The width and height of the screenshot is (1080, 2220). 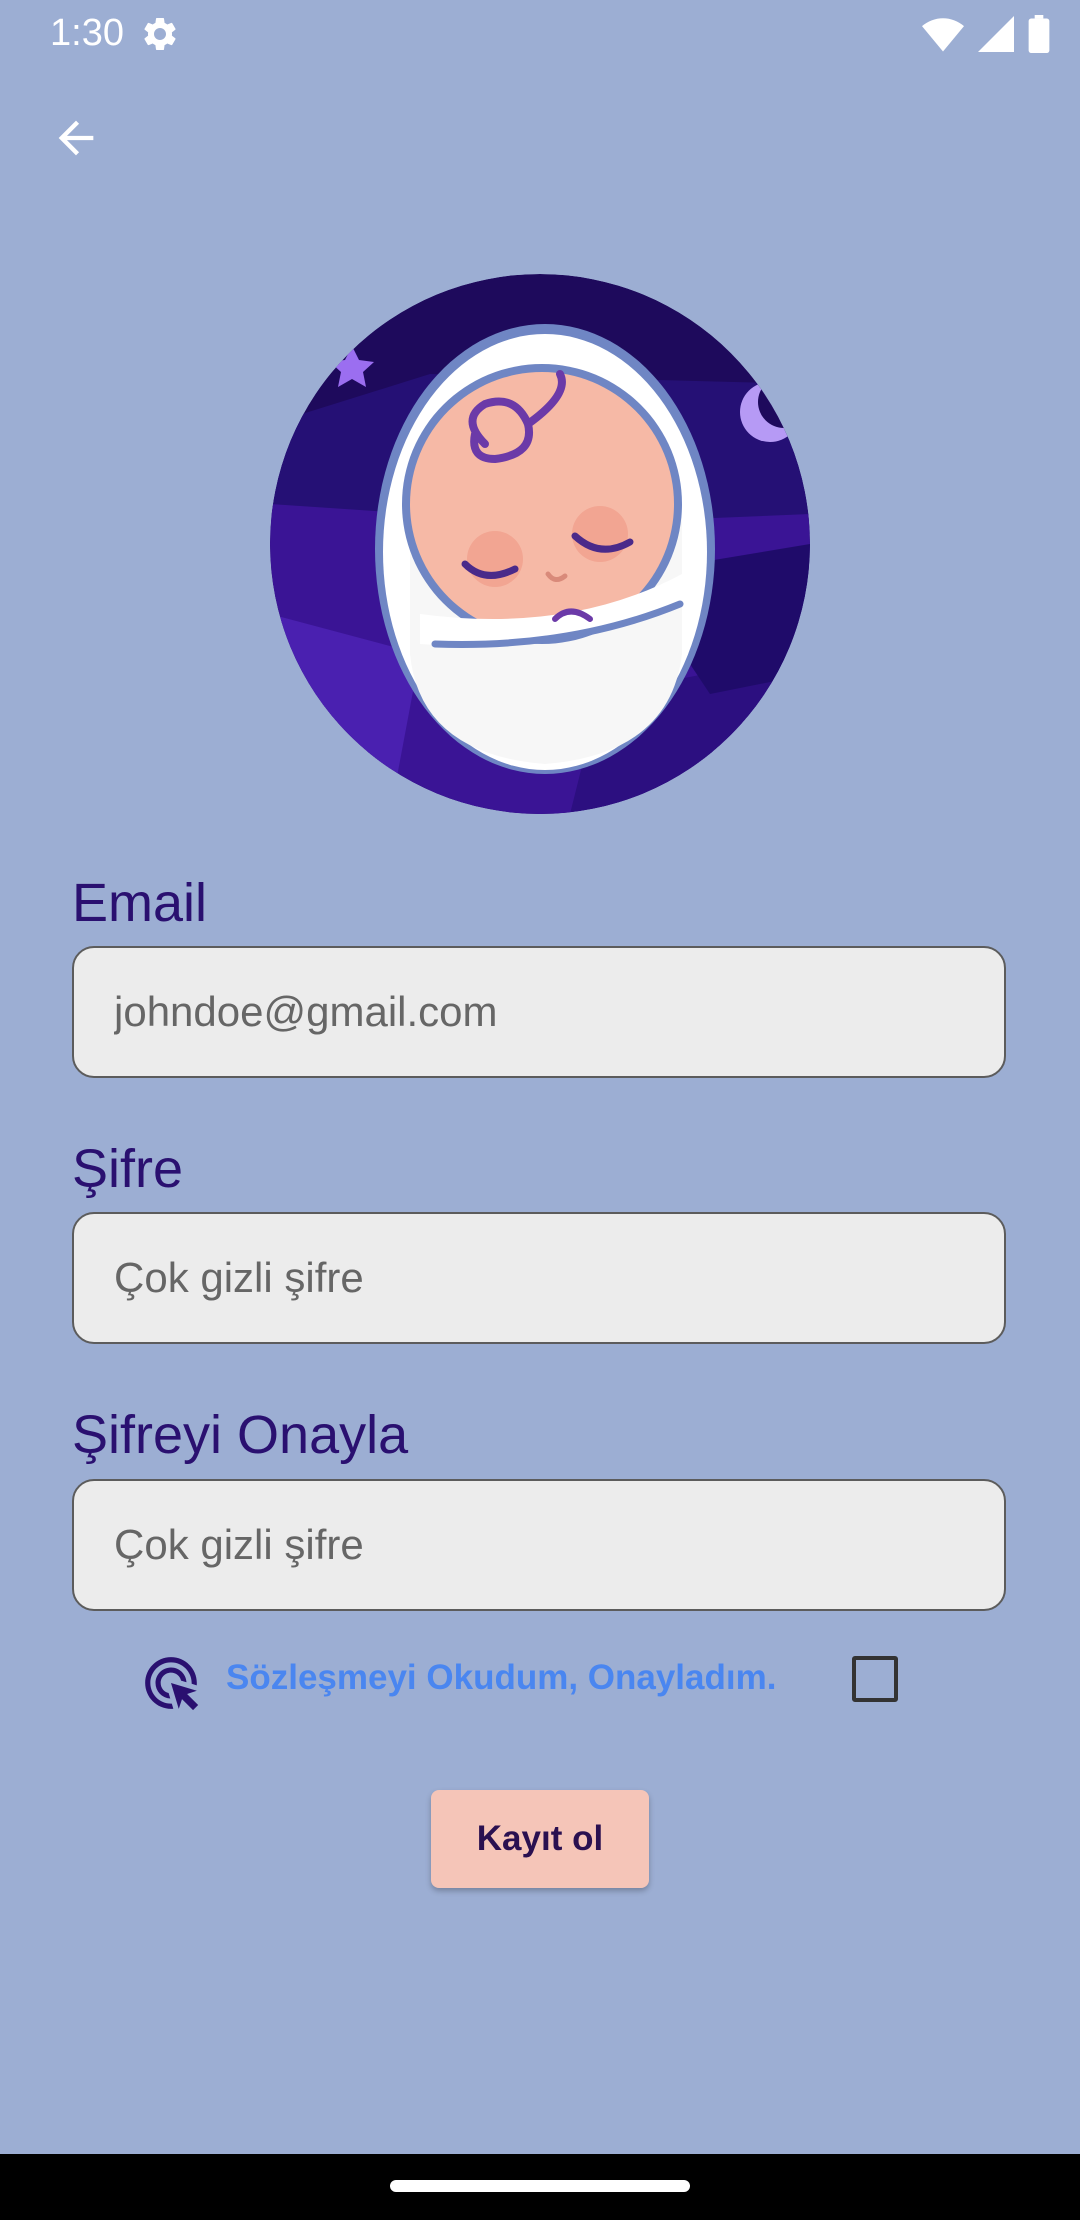 I want to click on agreement-checkbox, so click(x=875, y=1679).